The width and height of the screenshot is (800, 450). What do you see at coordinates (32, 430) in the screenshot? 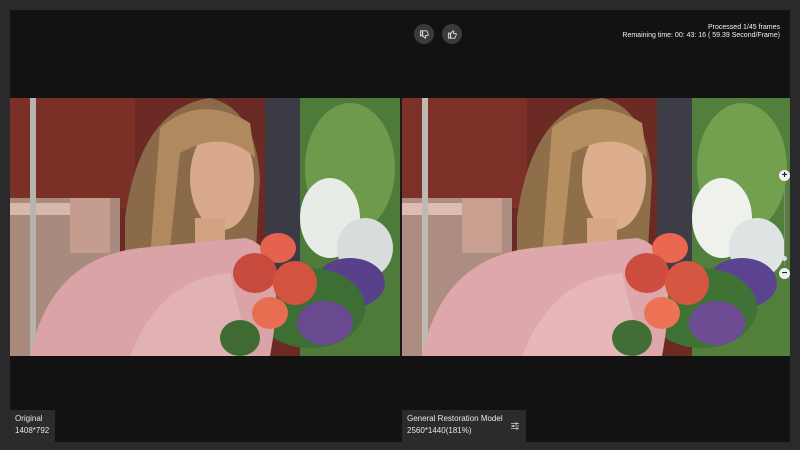
I see `original-resolution: 1408*792` at bounding box center [32, 430].